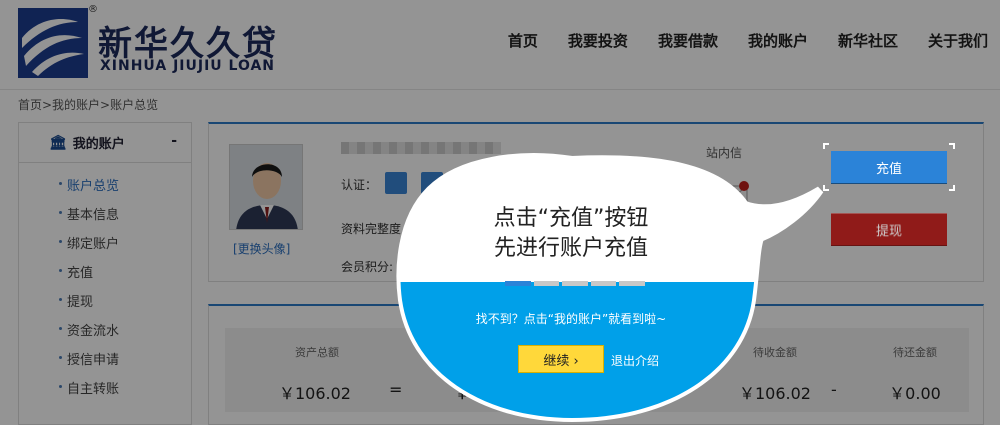  I want to click on guide-progress, so click(575, 283).